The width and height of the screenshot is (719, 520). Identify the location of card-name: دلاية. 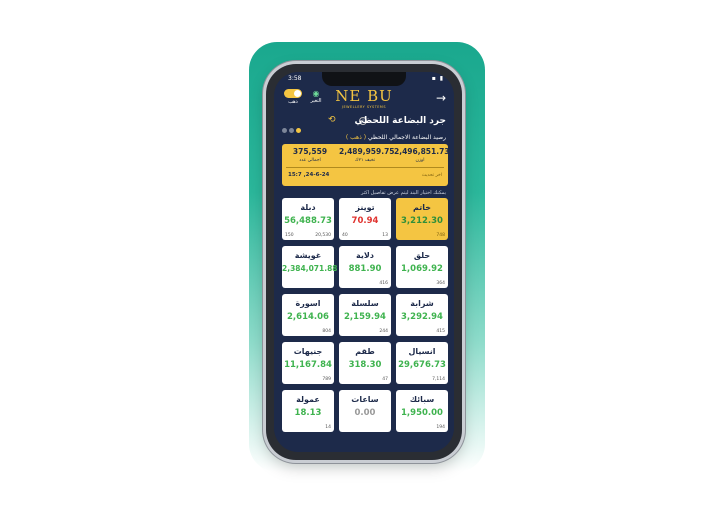
(365, 255).